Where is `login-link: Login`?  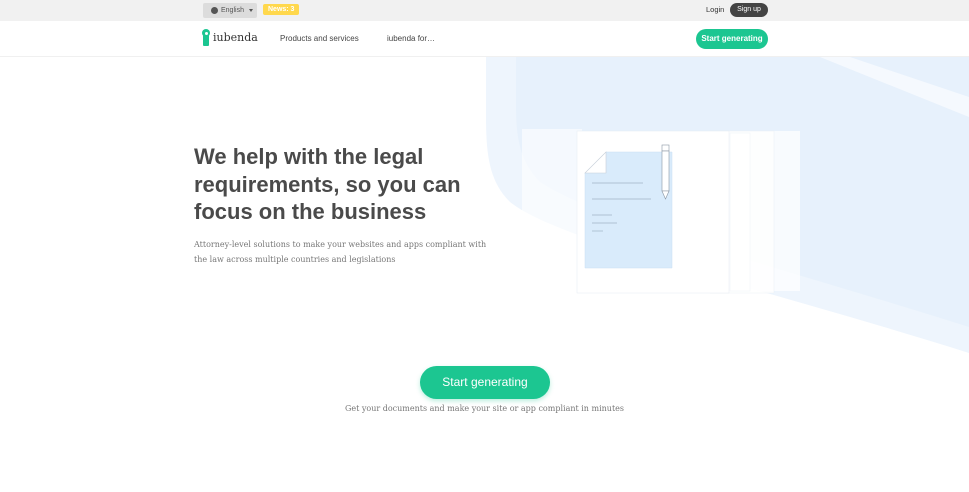 login-link: Login is located at coordinates (715, 9).